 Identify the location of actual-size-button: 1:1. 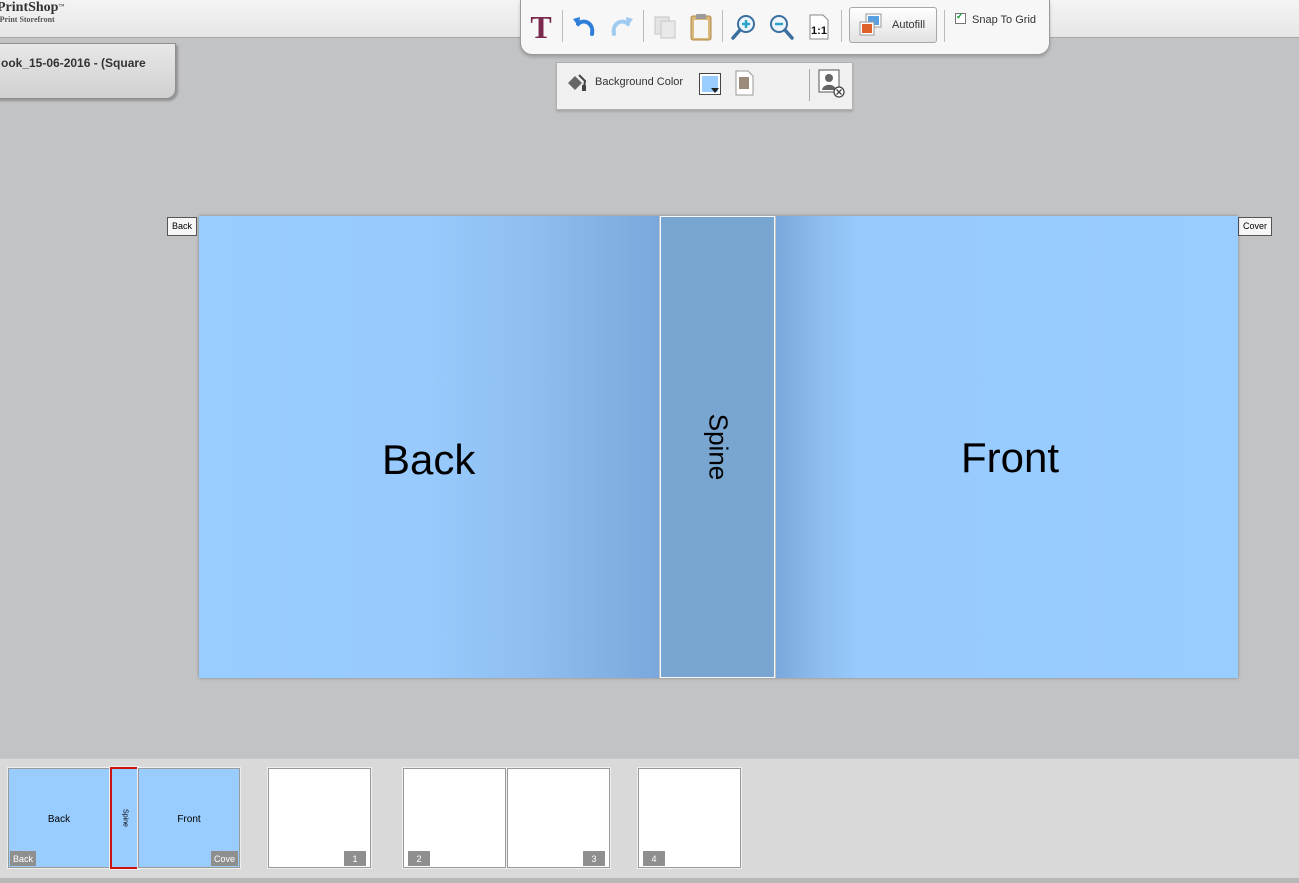
(819, 27).